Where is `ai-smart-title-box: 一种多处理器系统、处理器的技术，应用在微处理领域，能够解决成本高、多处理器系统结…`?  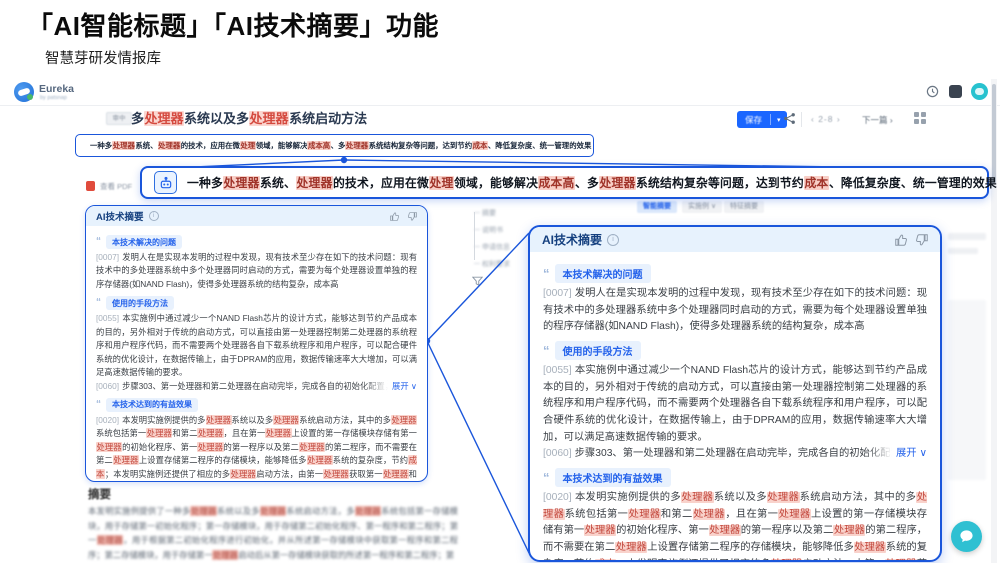
ai-smart-title-box: 一种多处理器系统、处理器的技术，应用在微处理领域，能够解决成本高、多处理器系统结… is located at coordinates (334, 145).